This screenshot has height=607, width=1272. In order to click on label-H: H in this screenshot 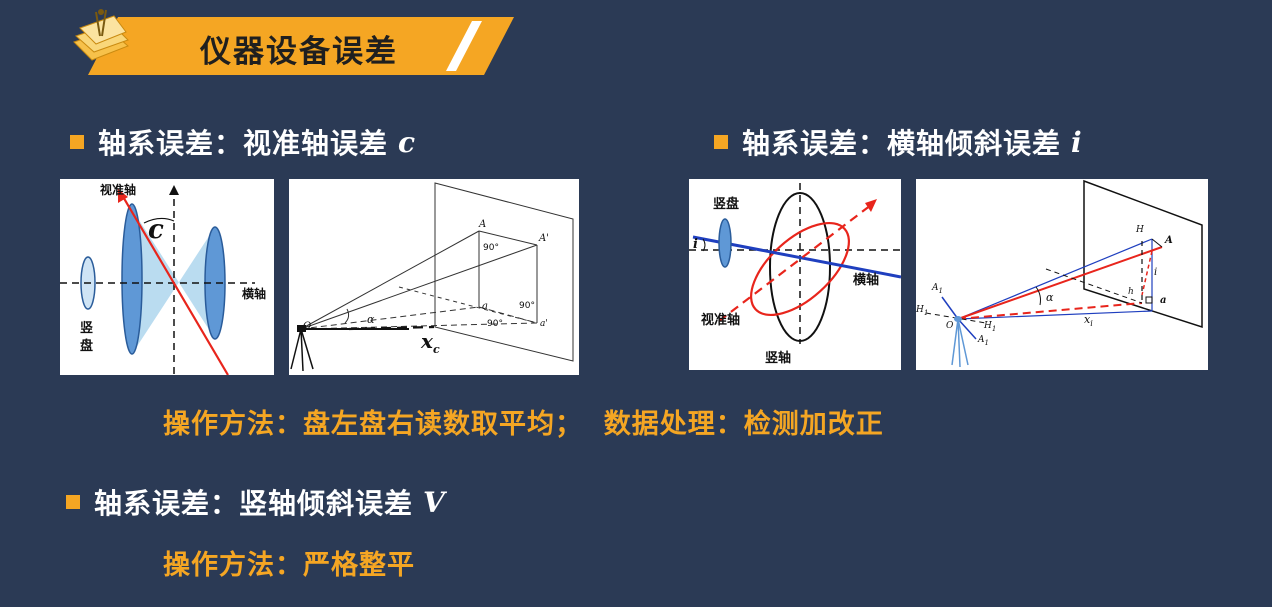, I will do `click(1140, 230)`.